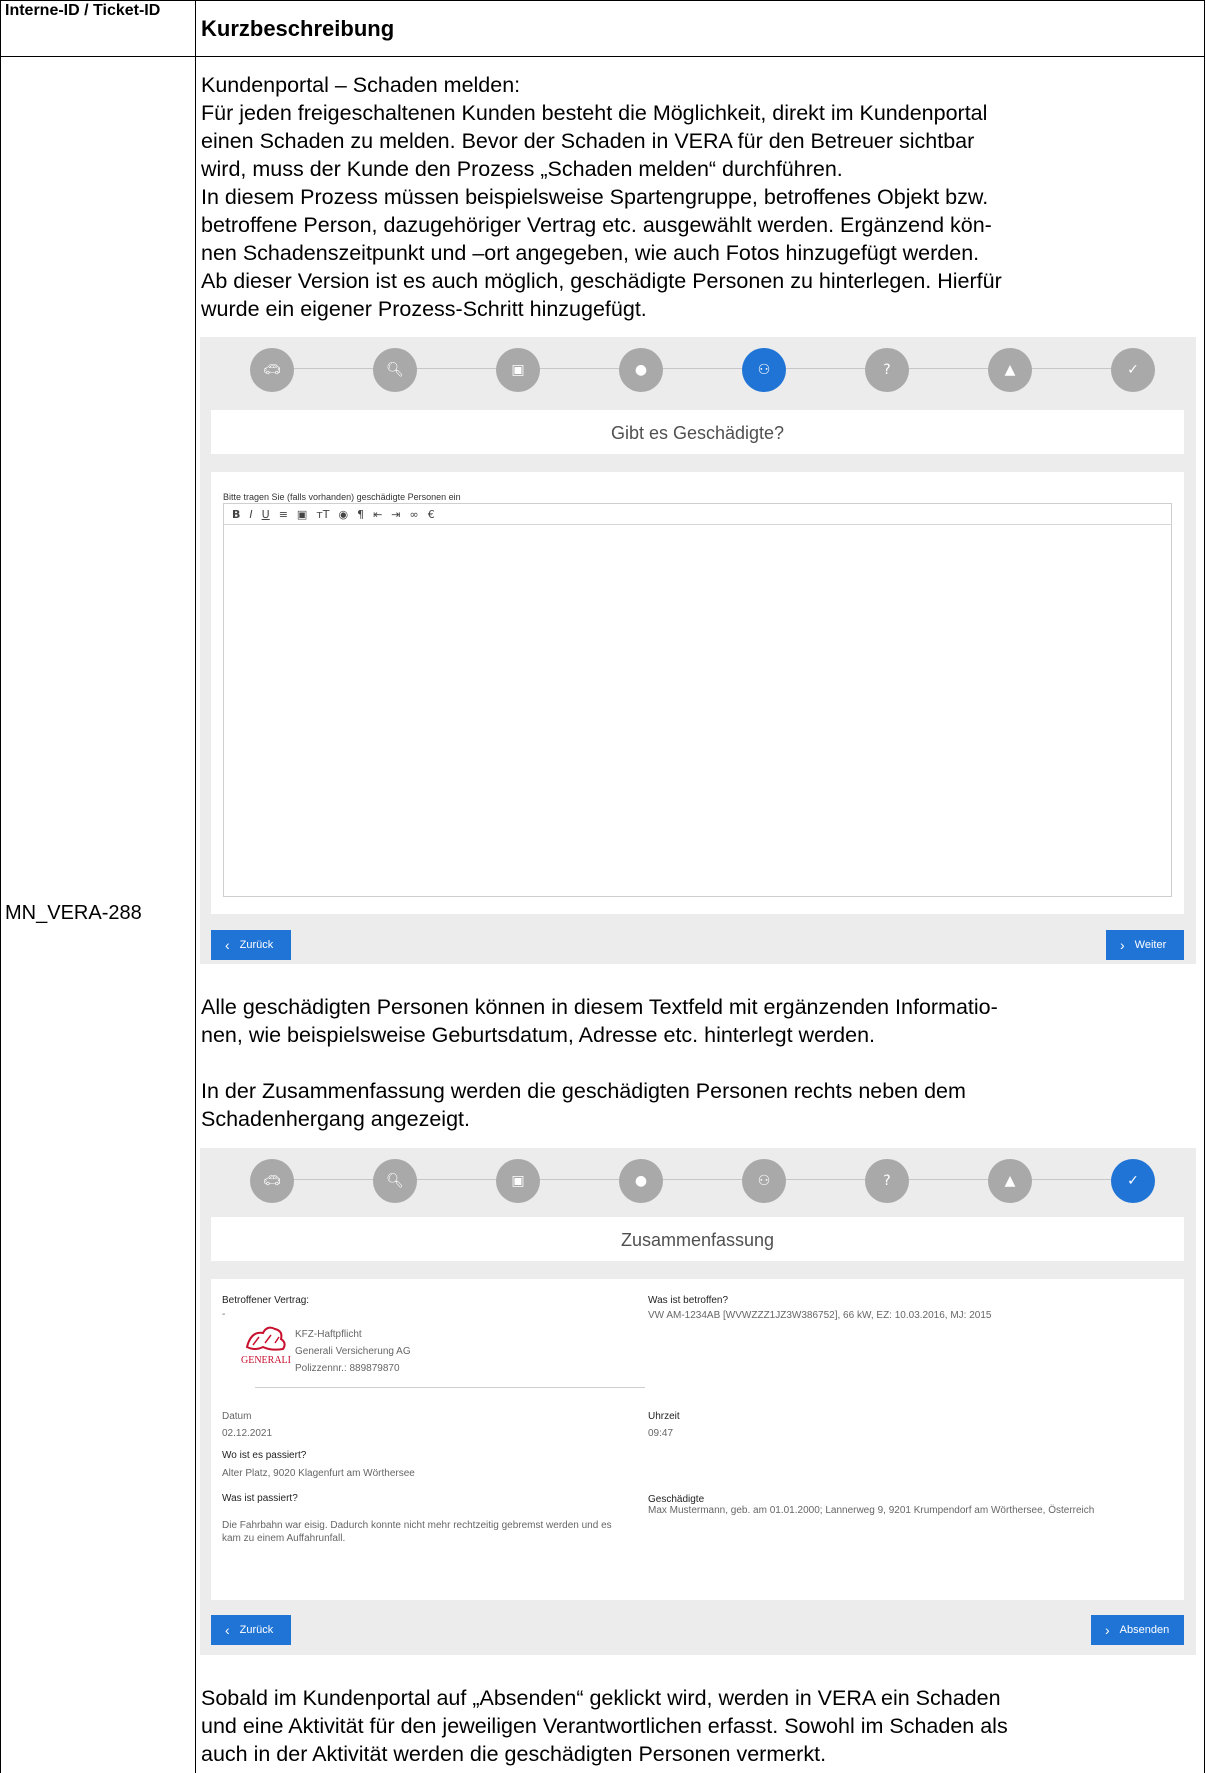 The image size is (1206, 1773). Describe the element at coordinates (250, 514) in the screenshot. I see `italic-icon: I` at that location.